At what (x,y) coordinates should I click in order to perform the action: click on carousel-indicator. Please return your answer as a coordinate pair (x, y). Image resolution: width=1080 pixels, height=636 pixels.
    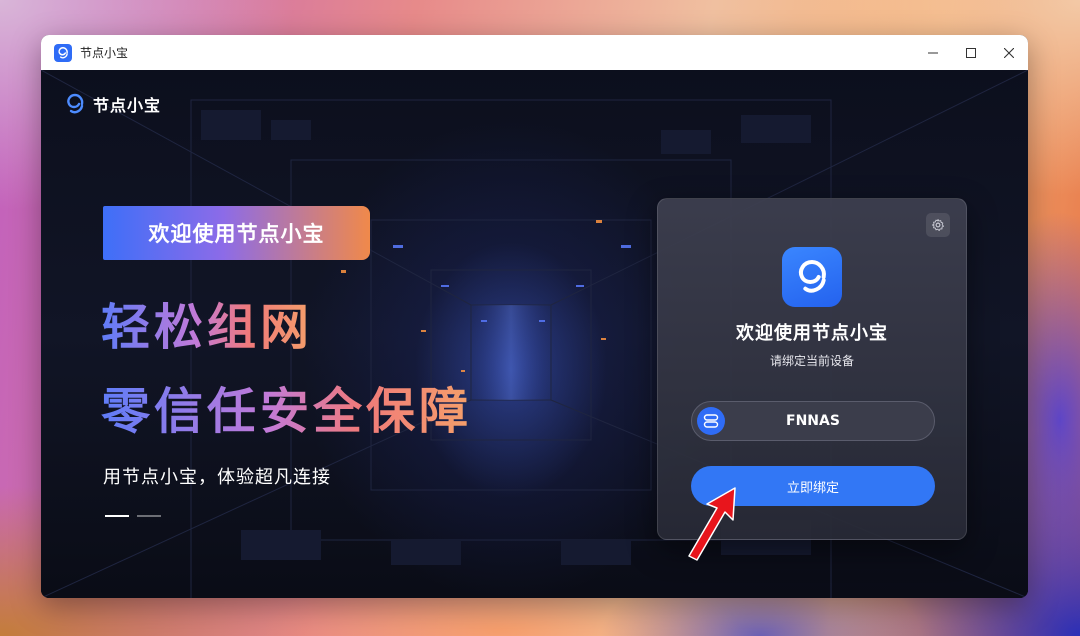
    Looking at the image, I should click on (133, 516).